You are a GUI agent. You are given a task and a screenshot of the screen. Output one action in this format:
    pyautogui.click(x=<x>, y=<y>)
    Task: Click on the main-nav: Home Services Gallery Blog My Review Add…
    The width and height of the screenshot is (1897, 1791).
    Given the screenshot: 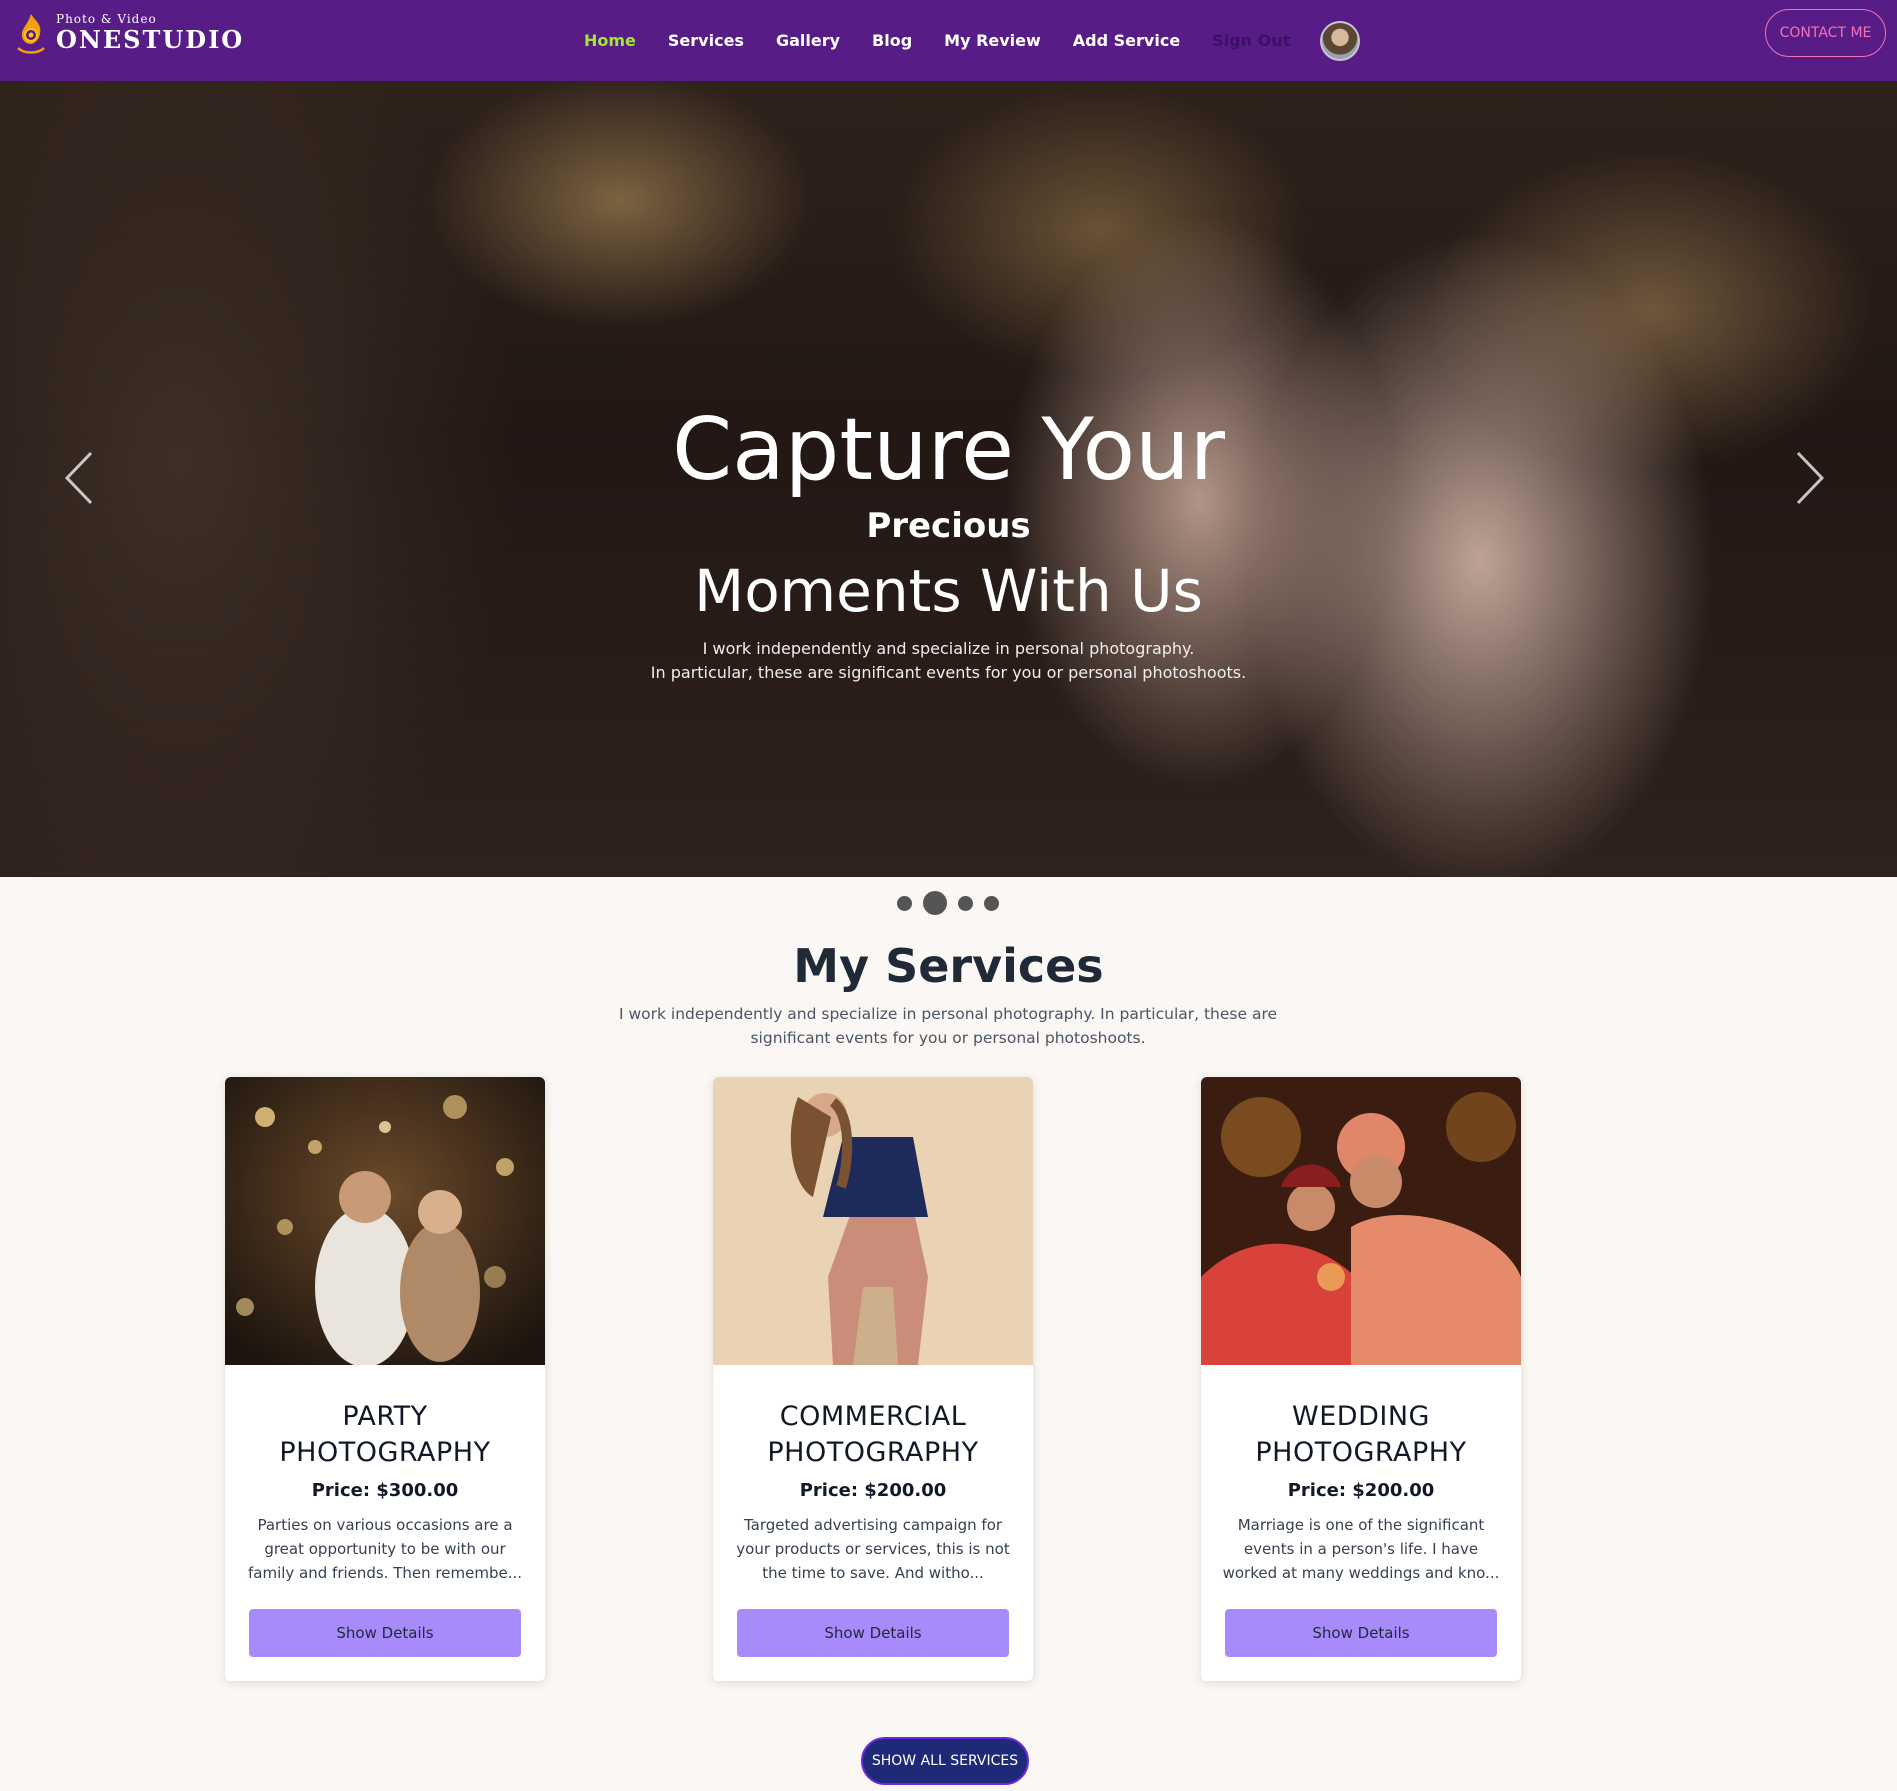 What is the action you would take?
    pyautogui.click(x=972, y=40)
    